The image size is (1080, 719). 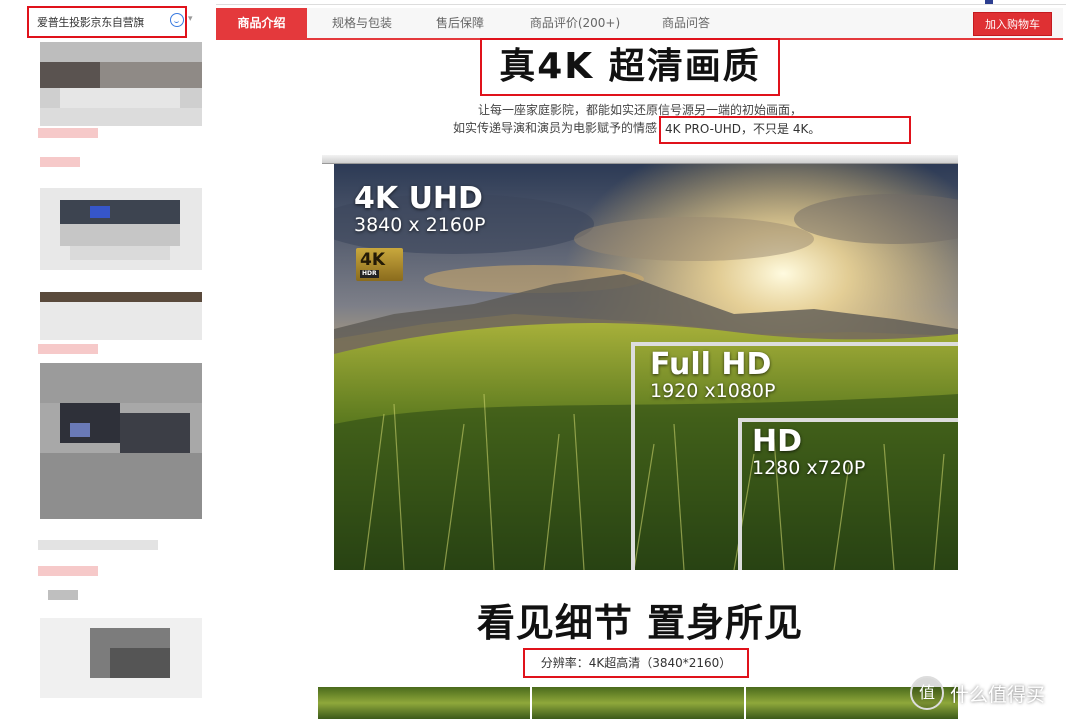 What do you see at coordinates (636, 663) in the screenshot?
I see `resolution-spec: 分辨率：4K超高清（3840*2160）` at bounding box center [636, 663].